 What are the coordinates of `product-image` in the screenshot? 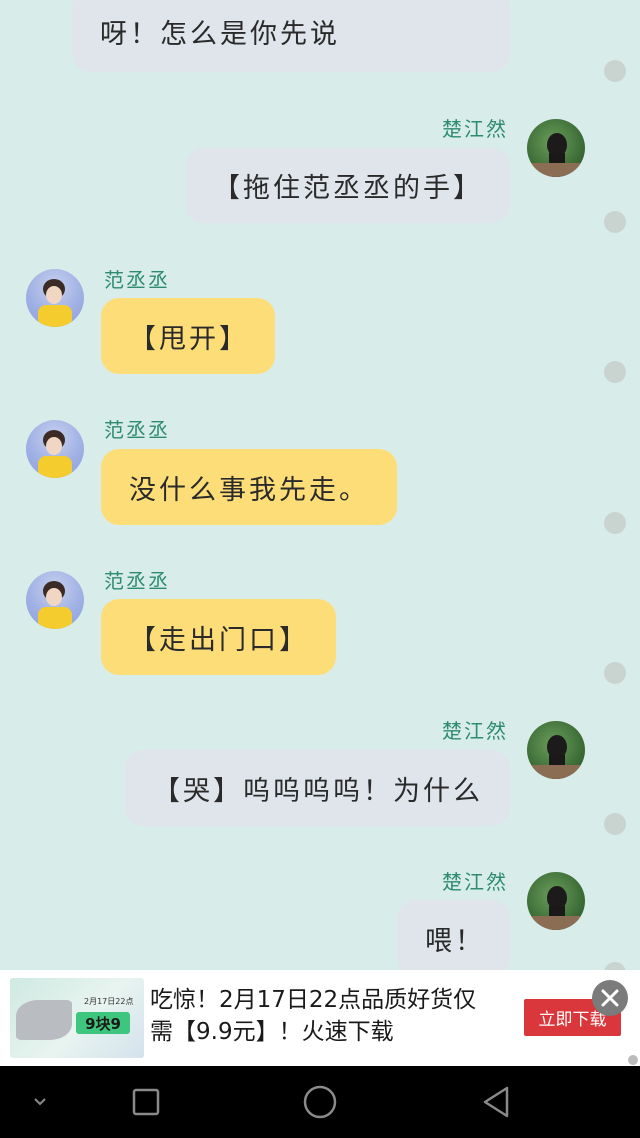 It's located at (44, 1020).